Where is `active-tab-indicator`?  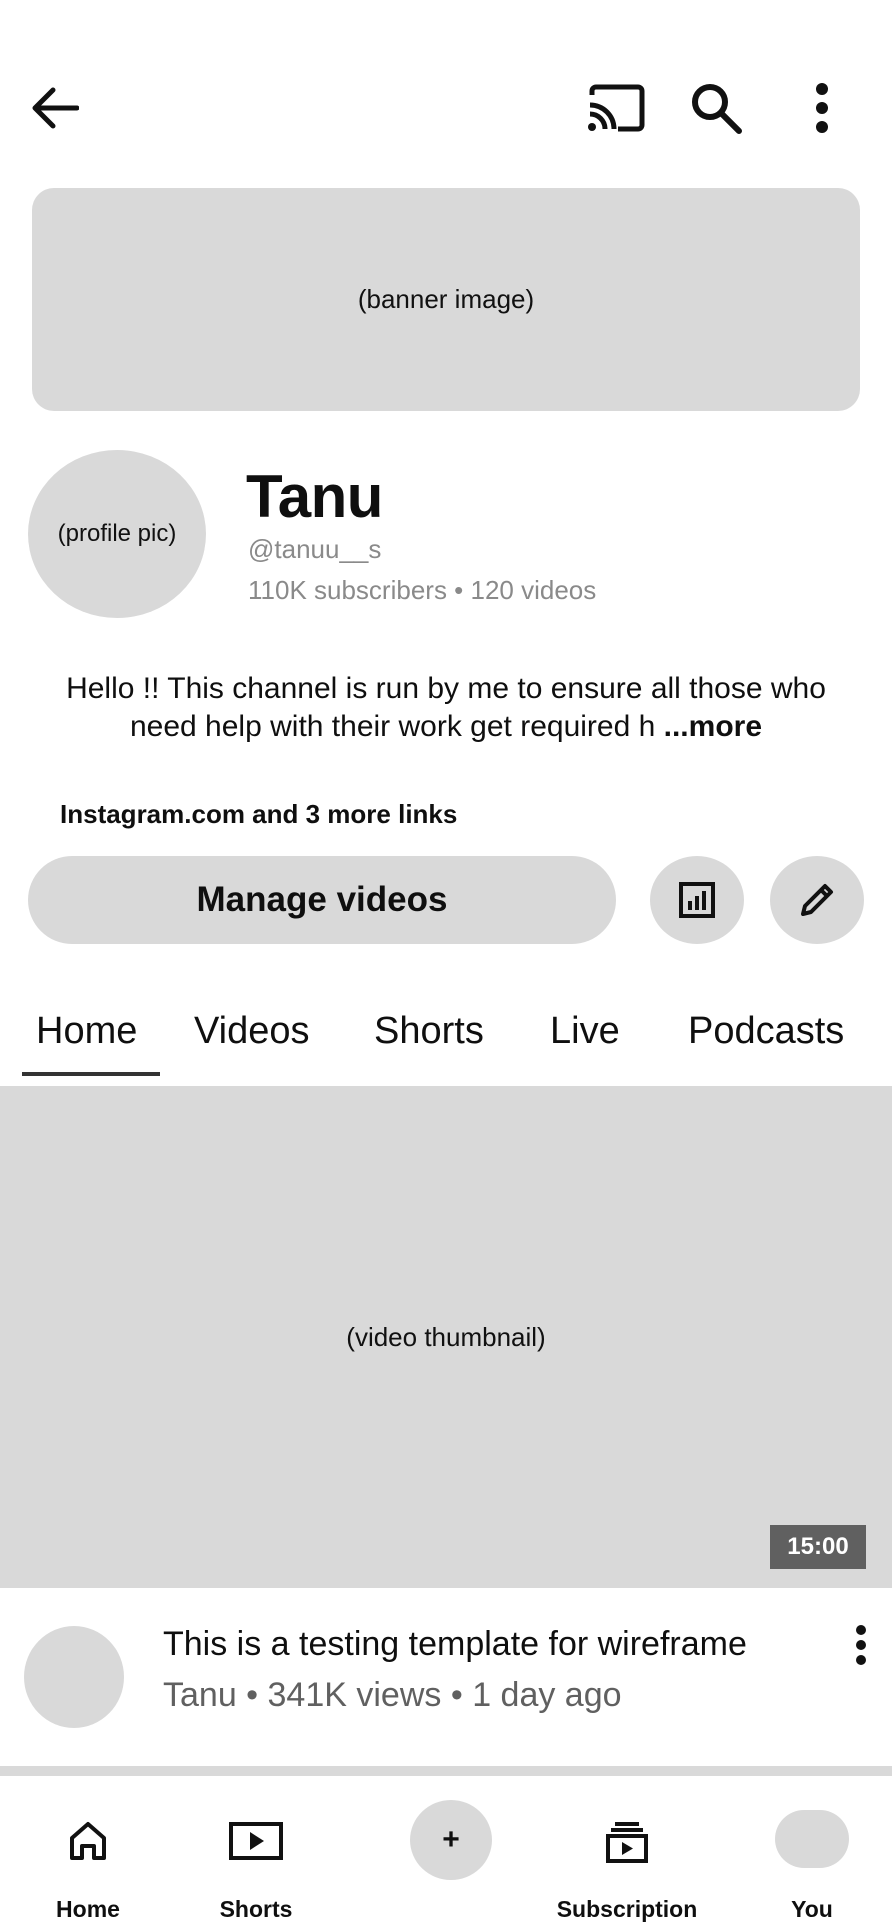
active-tab-indicator is located at coordinates (91, 1074).